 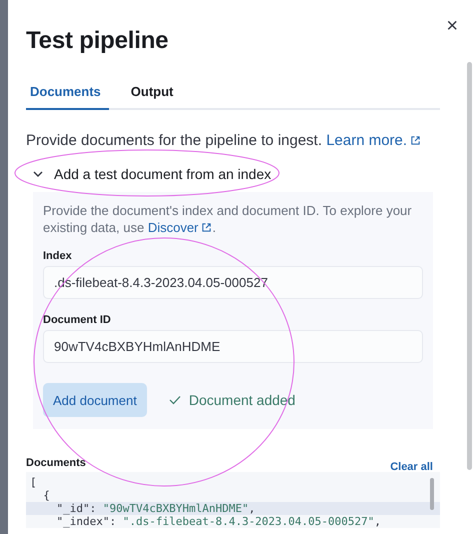 I want to click on field-label: Document ID, so click(x=77, y=320).